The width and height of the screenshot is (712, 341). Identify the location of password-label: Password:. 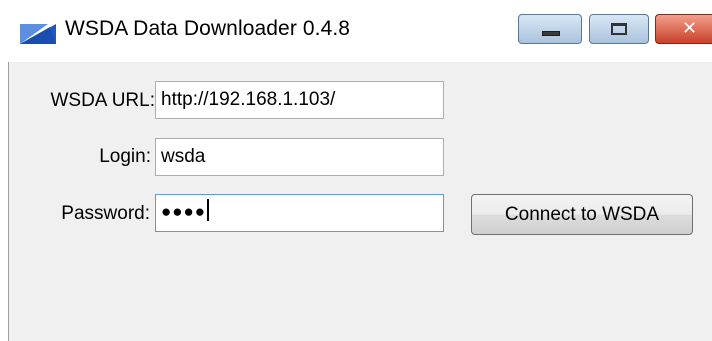
(105, 213).